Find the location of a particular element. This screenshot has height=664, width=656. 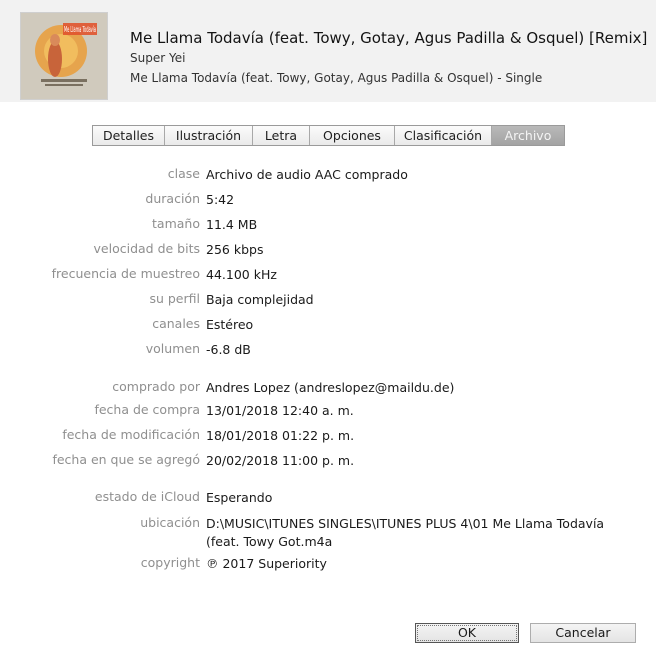

icloud-value: Esperando is located at coordinates (239, 497).